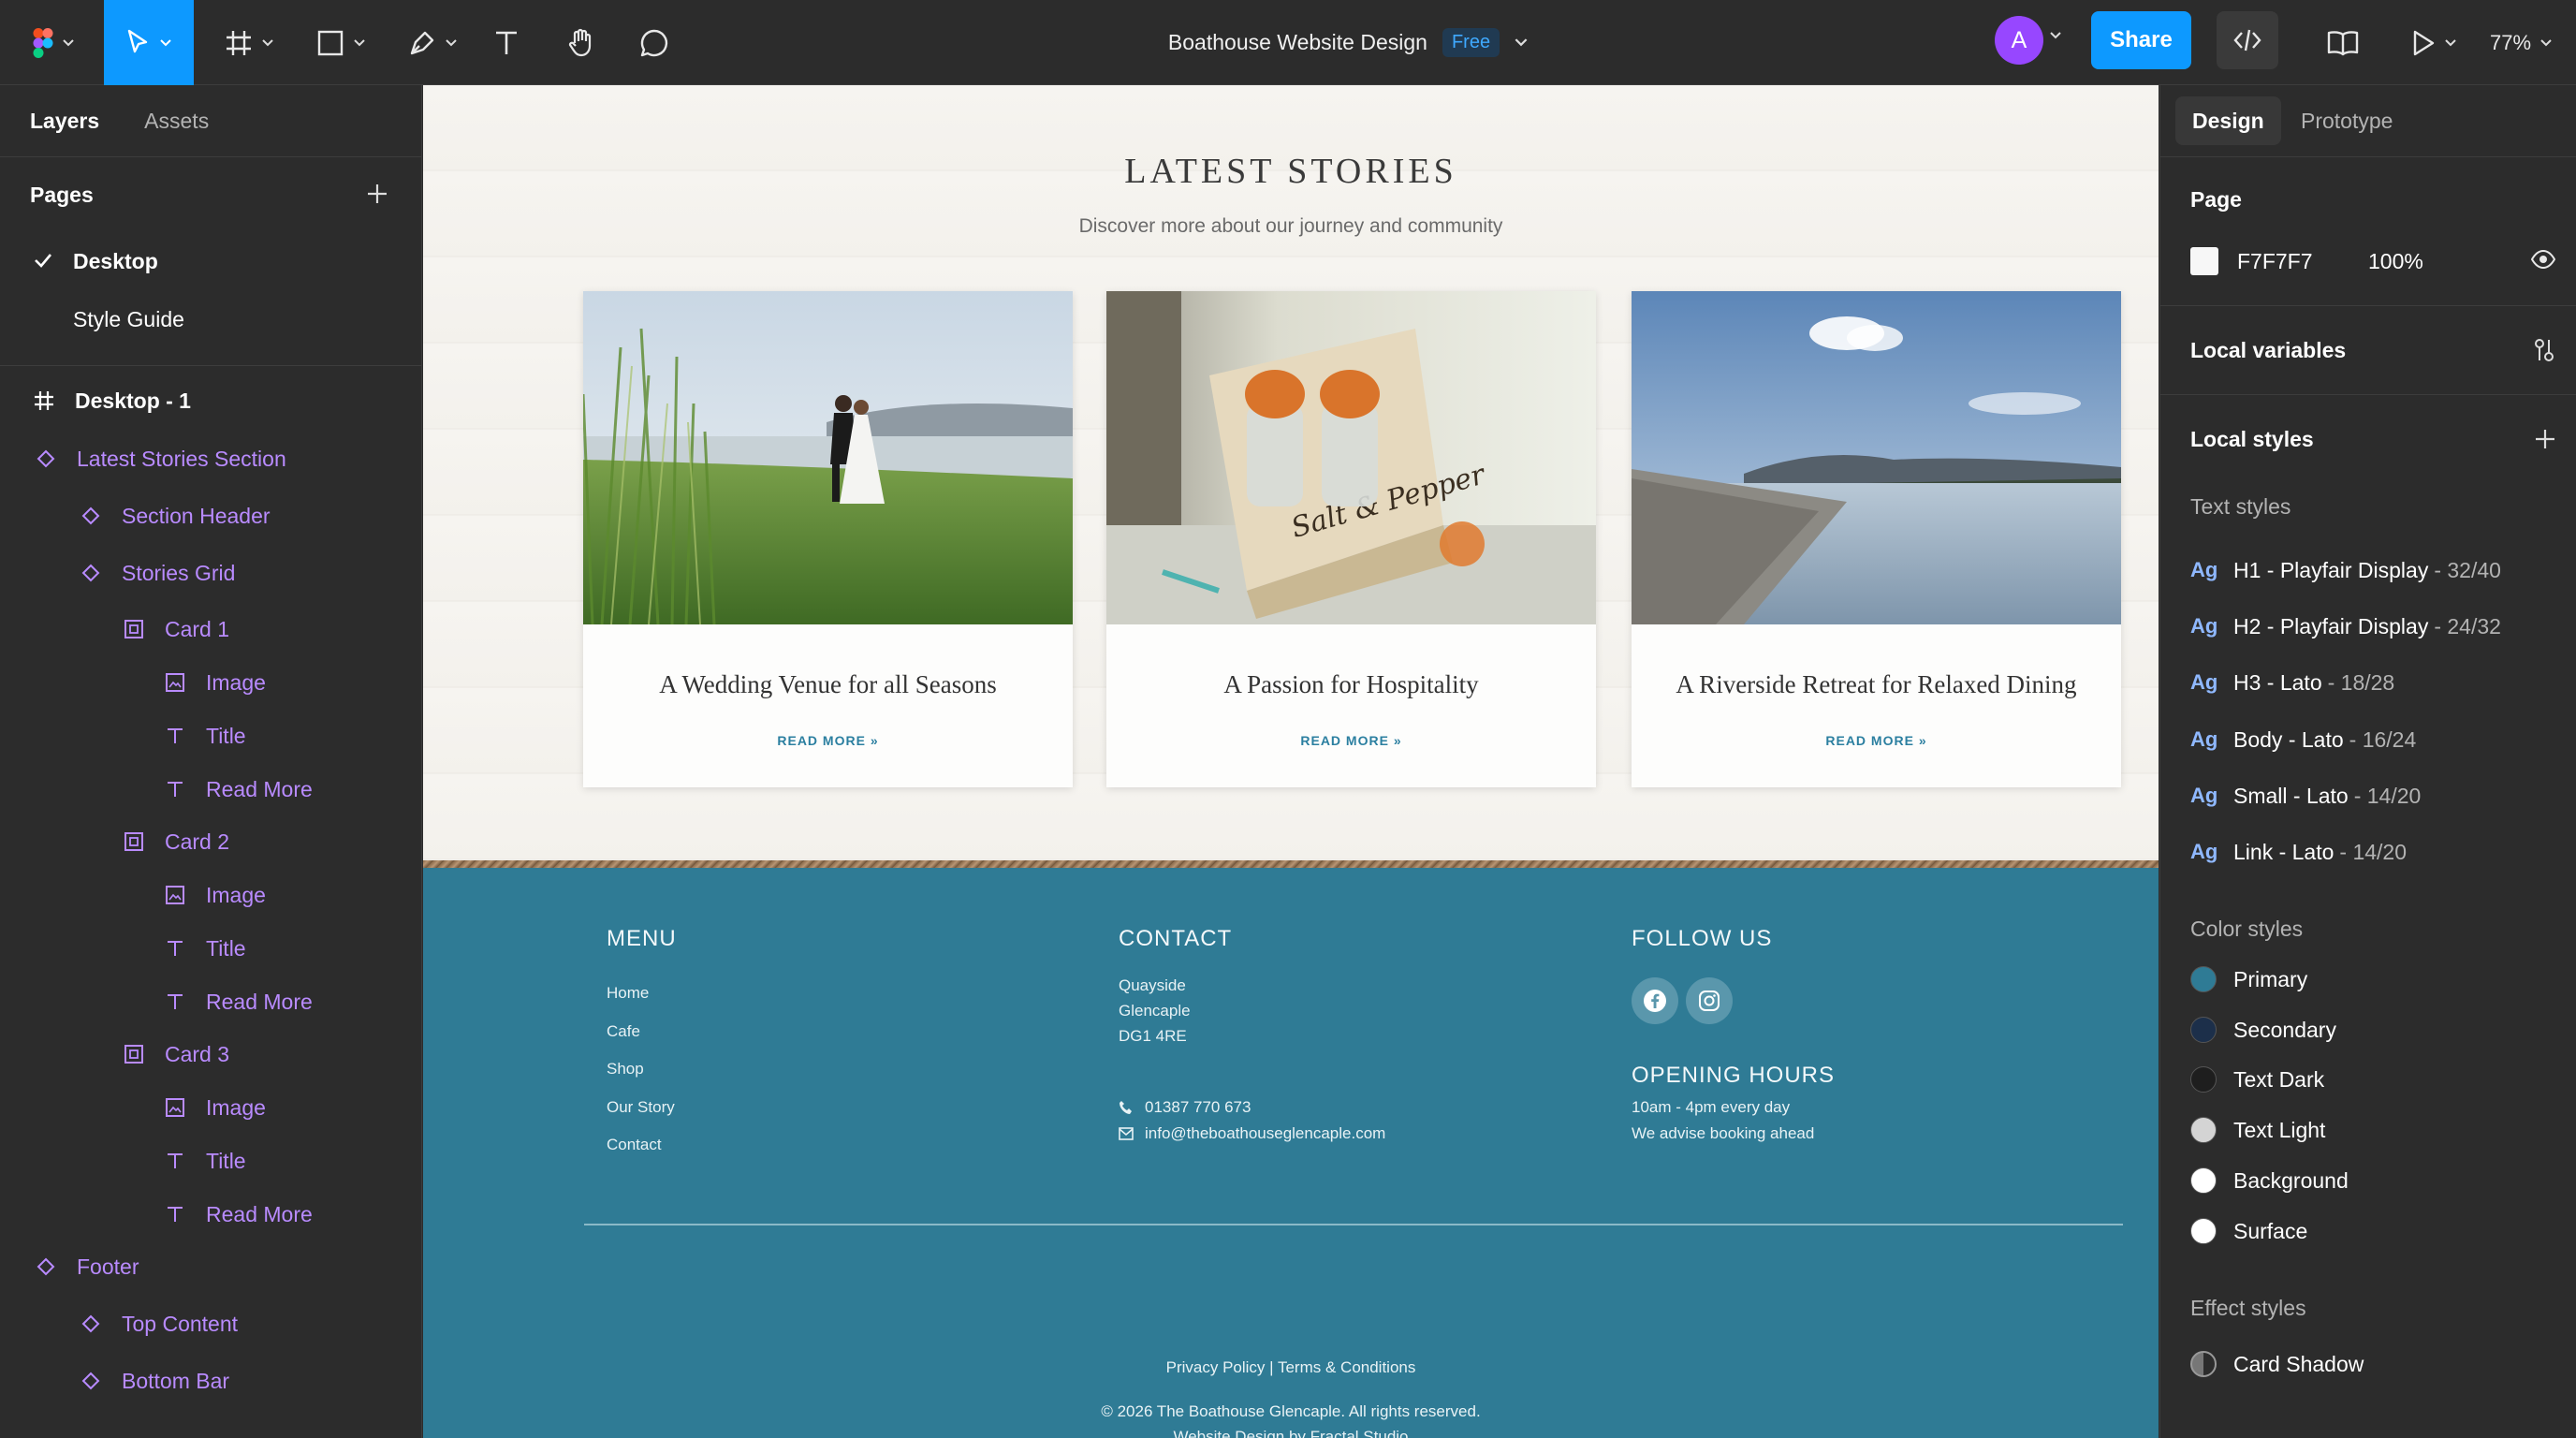  Describe the element at coordinates (210, 516) in the screenshot. I see `layer-section-header: Section Header` at that location.